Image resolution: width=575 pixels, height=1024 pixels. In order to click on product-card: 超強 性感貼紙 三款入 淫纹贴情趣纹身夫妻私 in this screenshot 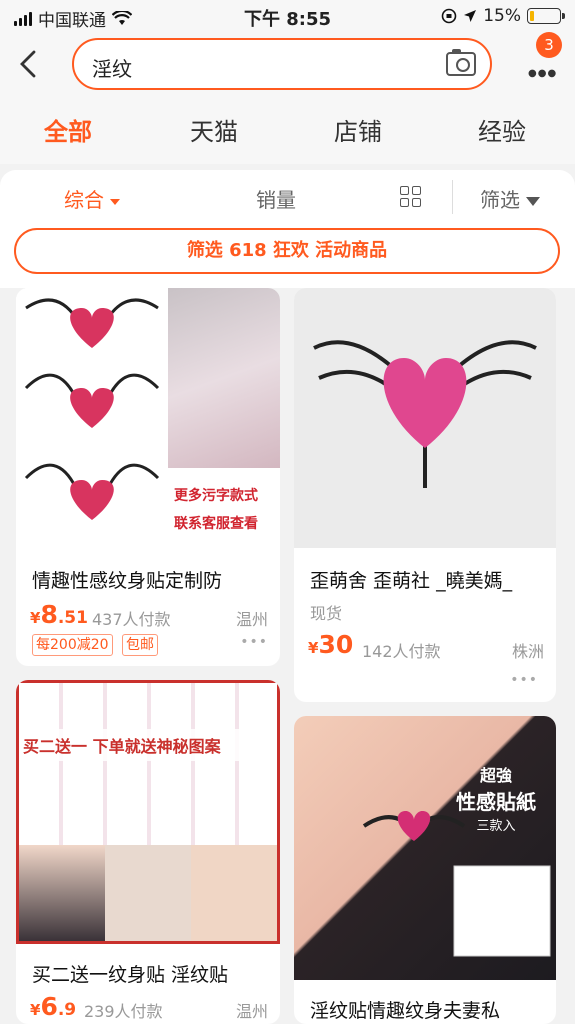, I will do `click(425, 870)`.